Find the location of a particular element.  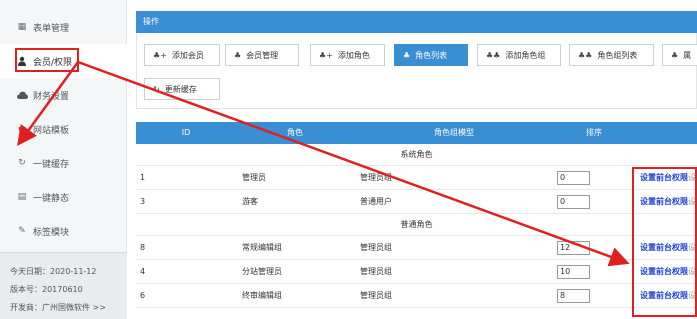

cell-role: 终审编辑组 is located at coordinates (262, 295).